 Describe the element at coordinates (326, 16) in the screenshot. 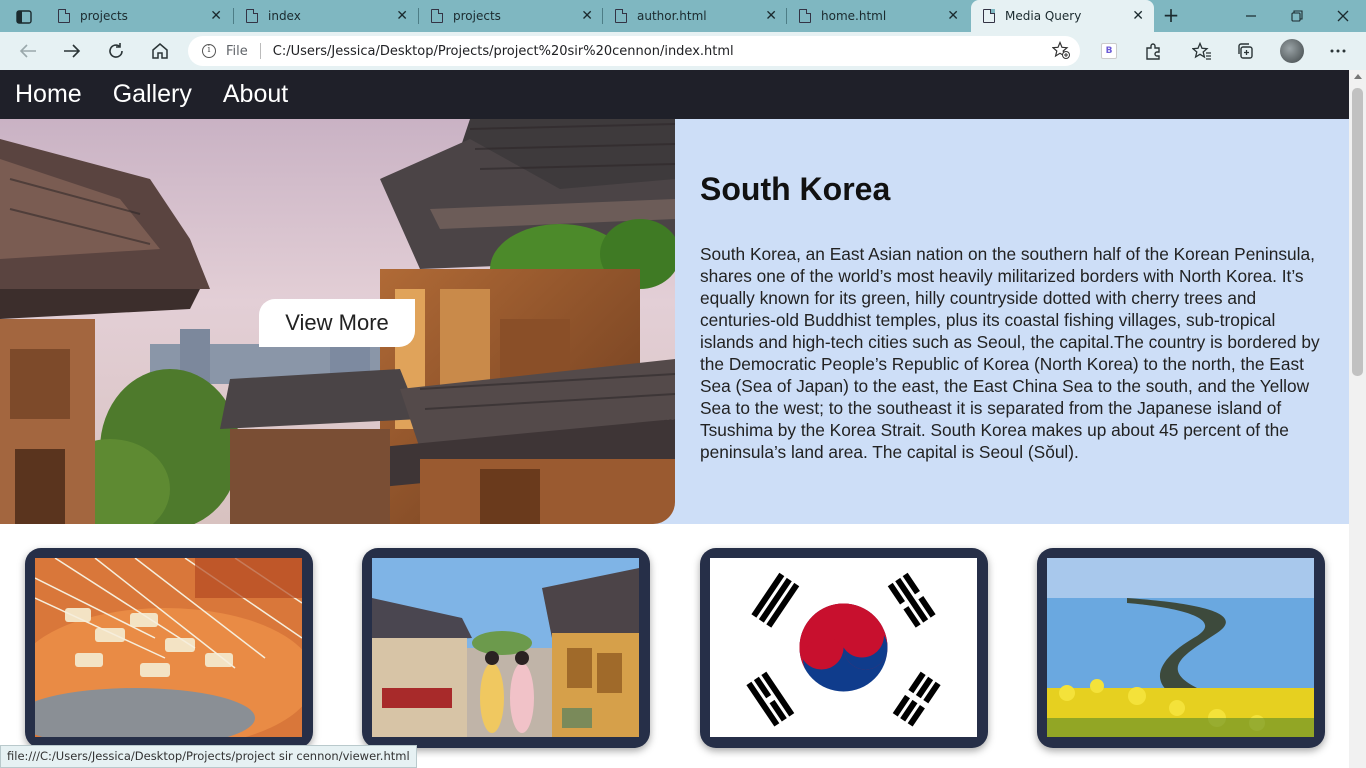

I see `browser-tab: index ✕` at that location.